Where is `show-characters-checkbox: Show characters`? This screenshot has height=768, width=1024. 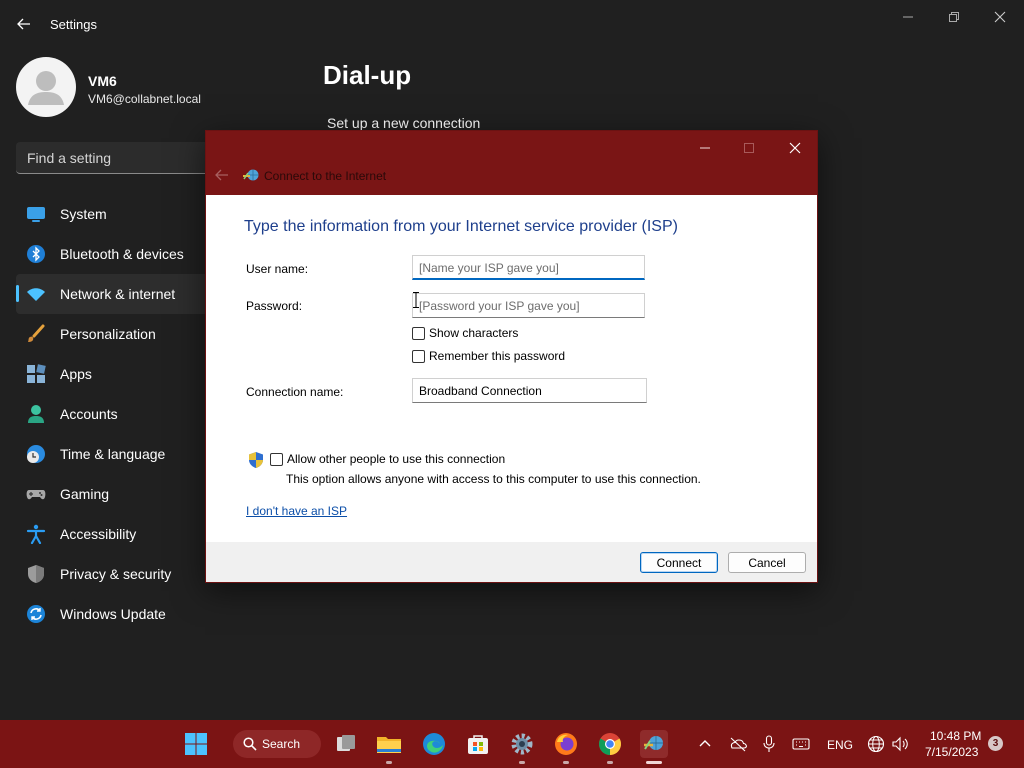 show-characters-checkbox: Show characters is located at coordinates (465, 333).